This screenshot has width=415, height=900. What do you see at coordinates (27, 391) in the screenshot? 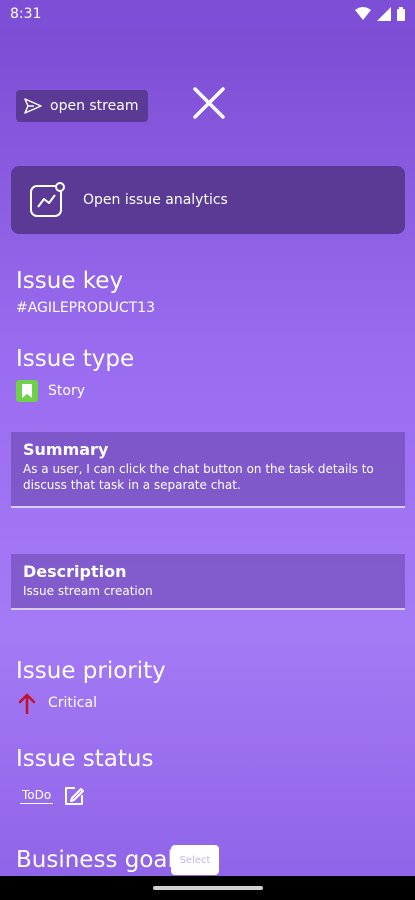
I see `story-icon` at bounding box center [27, 391].